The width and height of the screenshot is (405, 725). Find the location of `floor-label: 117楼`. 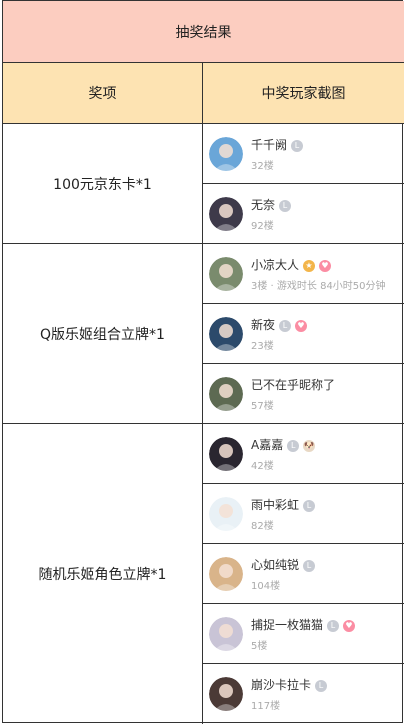

floor-label: 117楼 is located at coordinates (266, 706).